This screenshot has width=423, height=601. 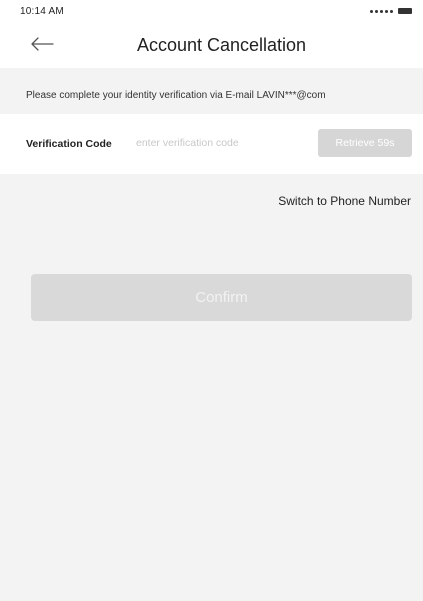 What do you see at coordinates (221, 297) in the screenshot?
I see `confirm-button: Confirm` at bounding box center [221, 297].